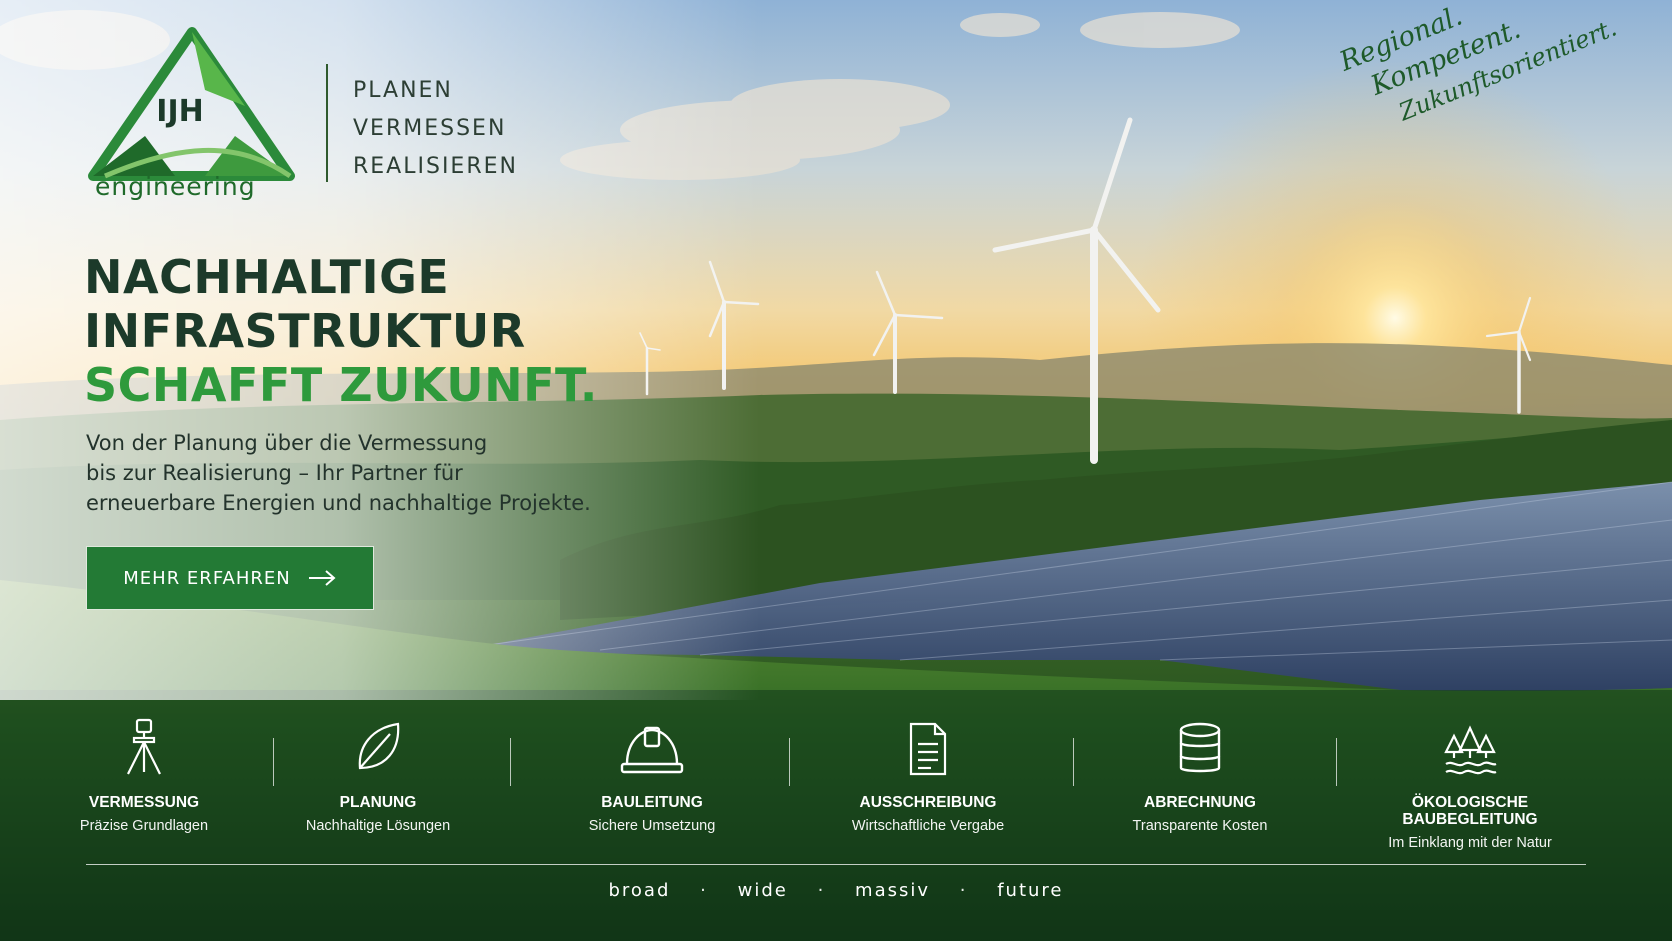  What do you see at coordinates (287, 443) in the screenshot?
I see `subtitle-line-1: Von der Planung über die Vermessung` at bounding box center [287, 443].